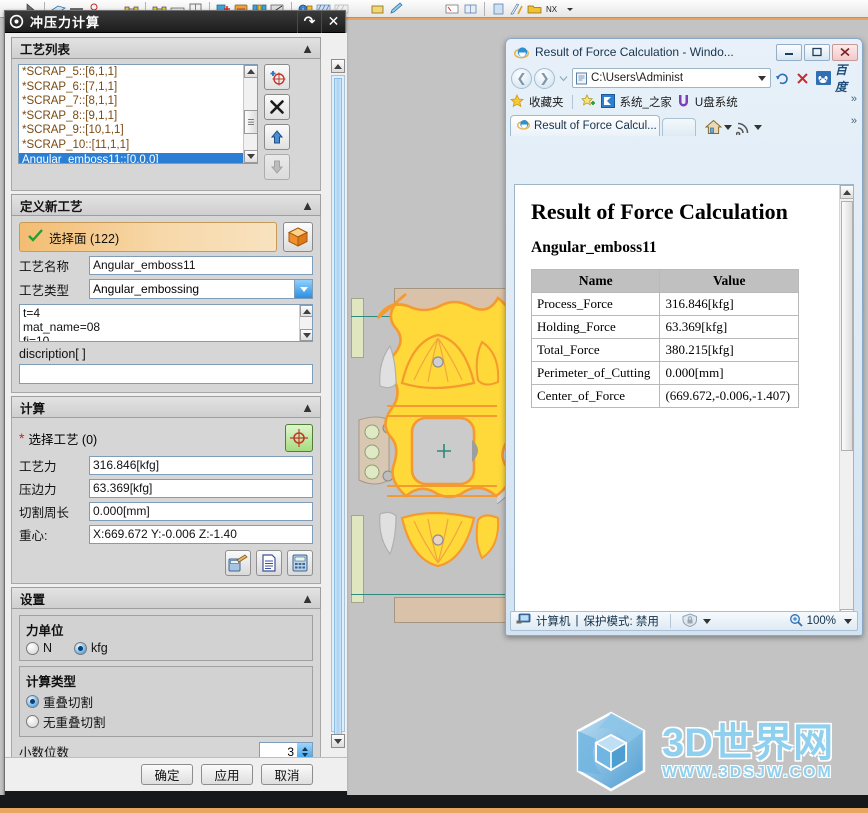 This screenshot has height=813, width=868. I want to click on stop-x-icon, so click(802, 78).